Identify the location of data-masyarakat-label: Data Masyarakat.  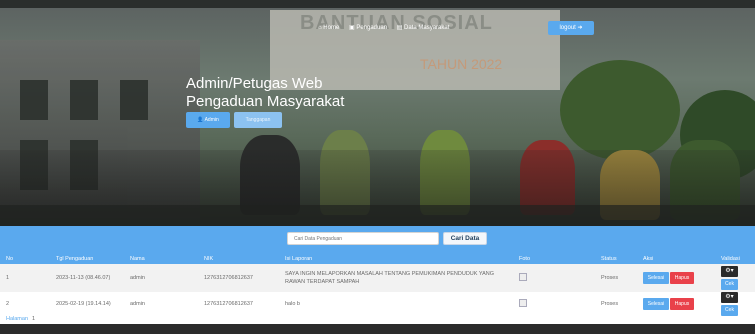
(427, 28).